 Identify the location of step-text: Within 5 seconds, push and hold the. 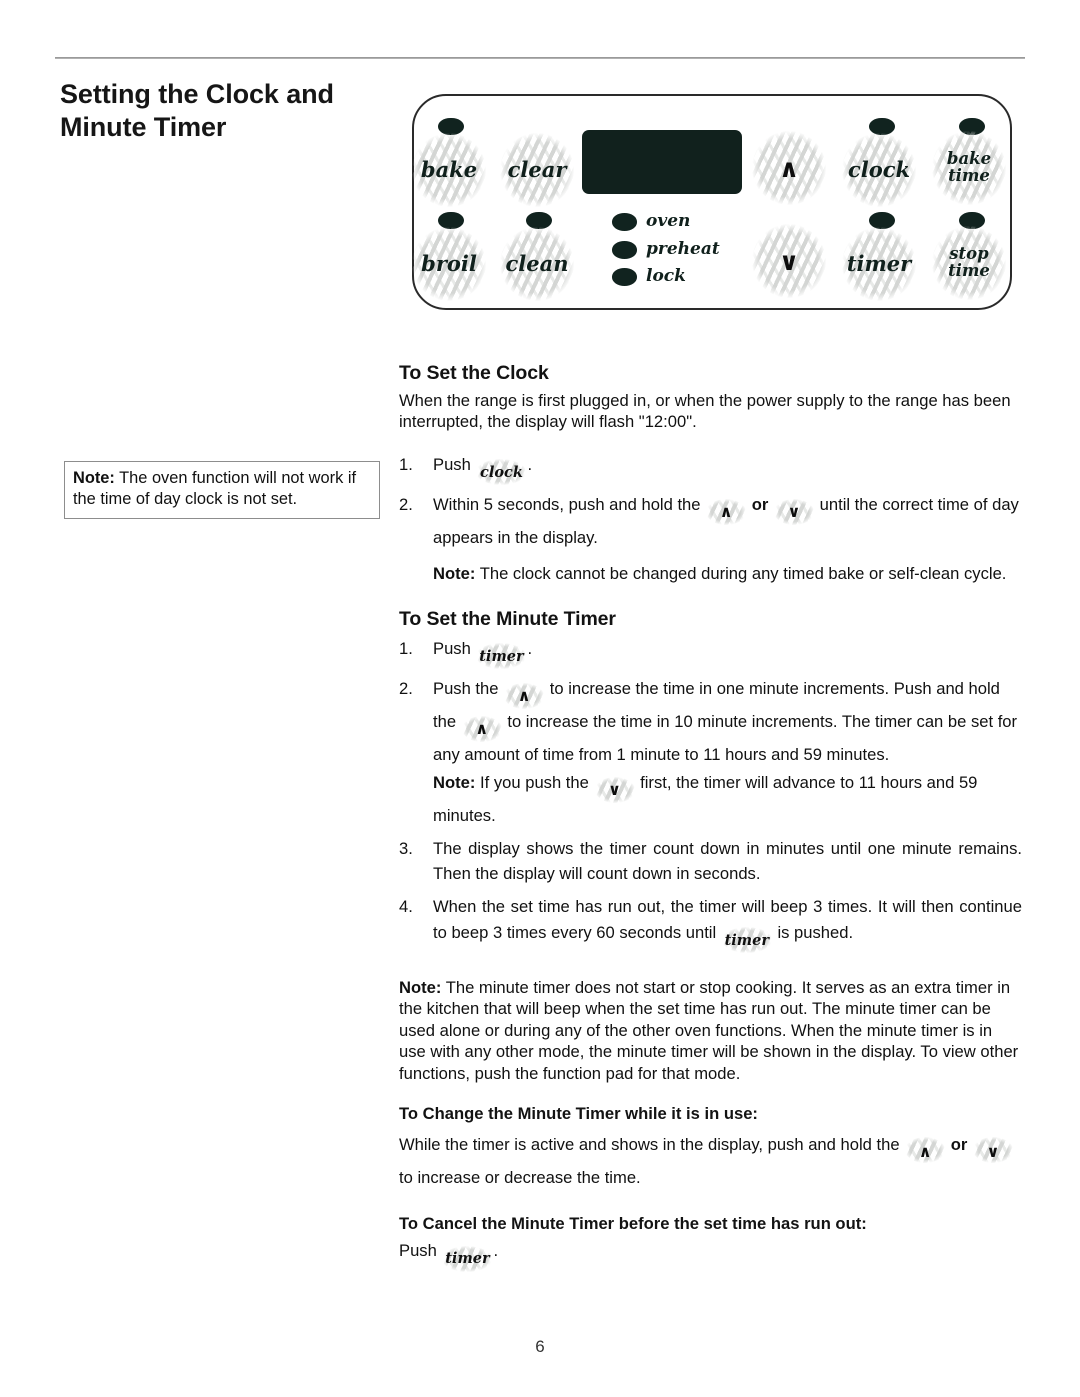
(567, 505).